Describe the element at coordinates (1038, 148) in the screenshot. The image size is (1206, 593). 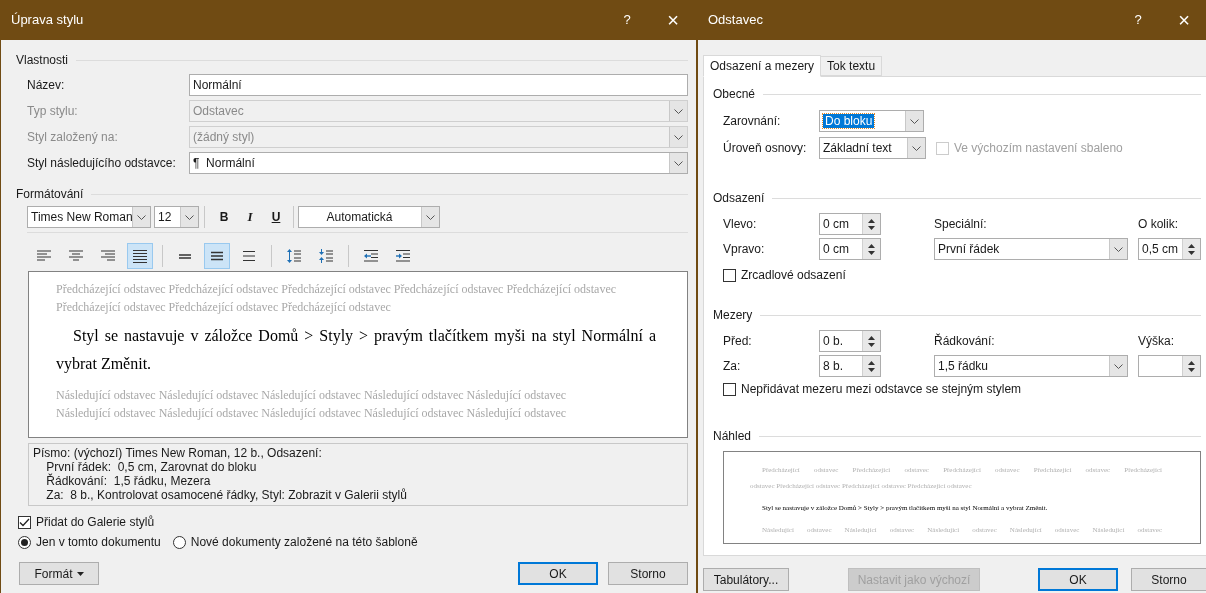
I see `checkbox-label: Ve výchozím nastavení sbaleno` at that location.